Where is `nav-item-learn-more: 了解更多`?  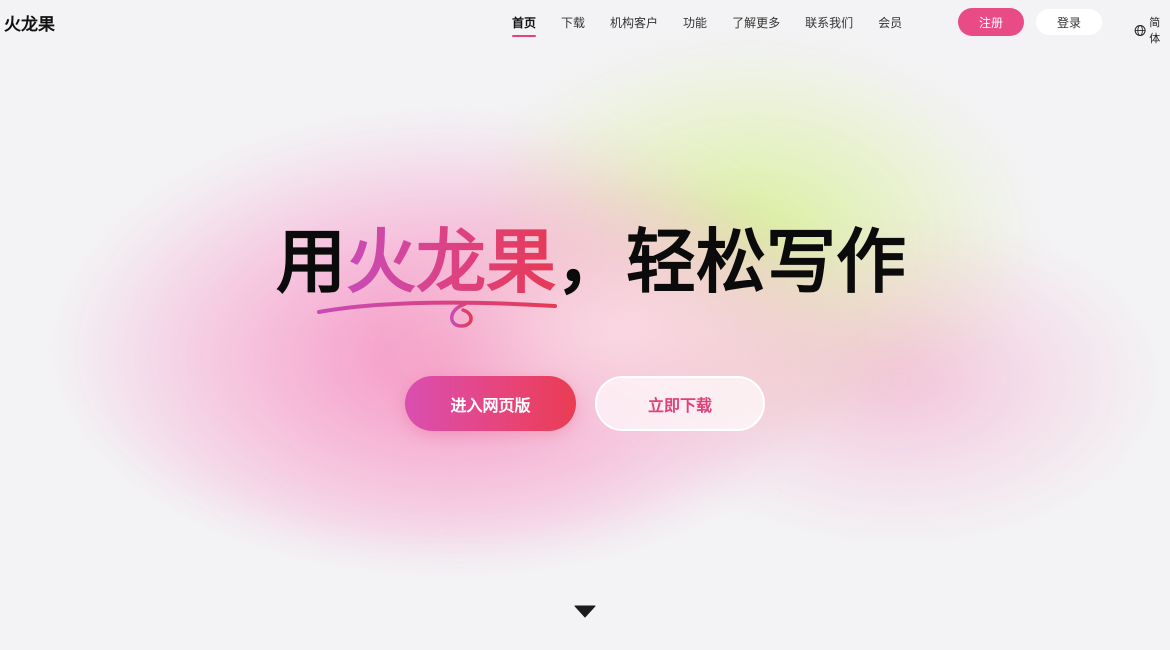 nav-item-learn-more: 了解更多 is located at coordinates (756, 22).